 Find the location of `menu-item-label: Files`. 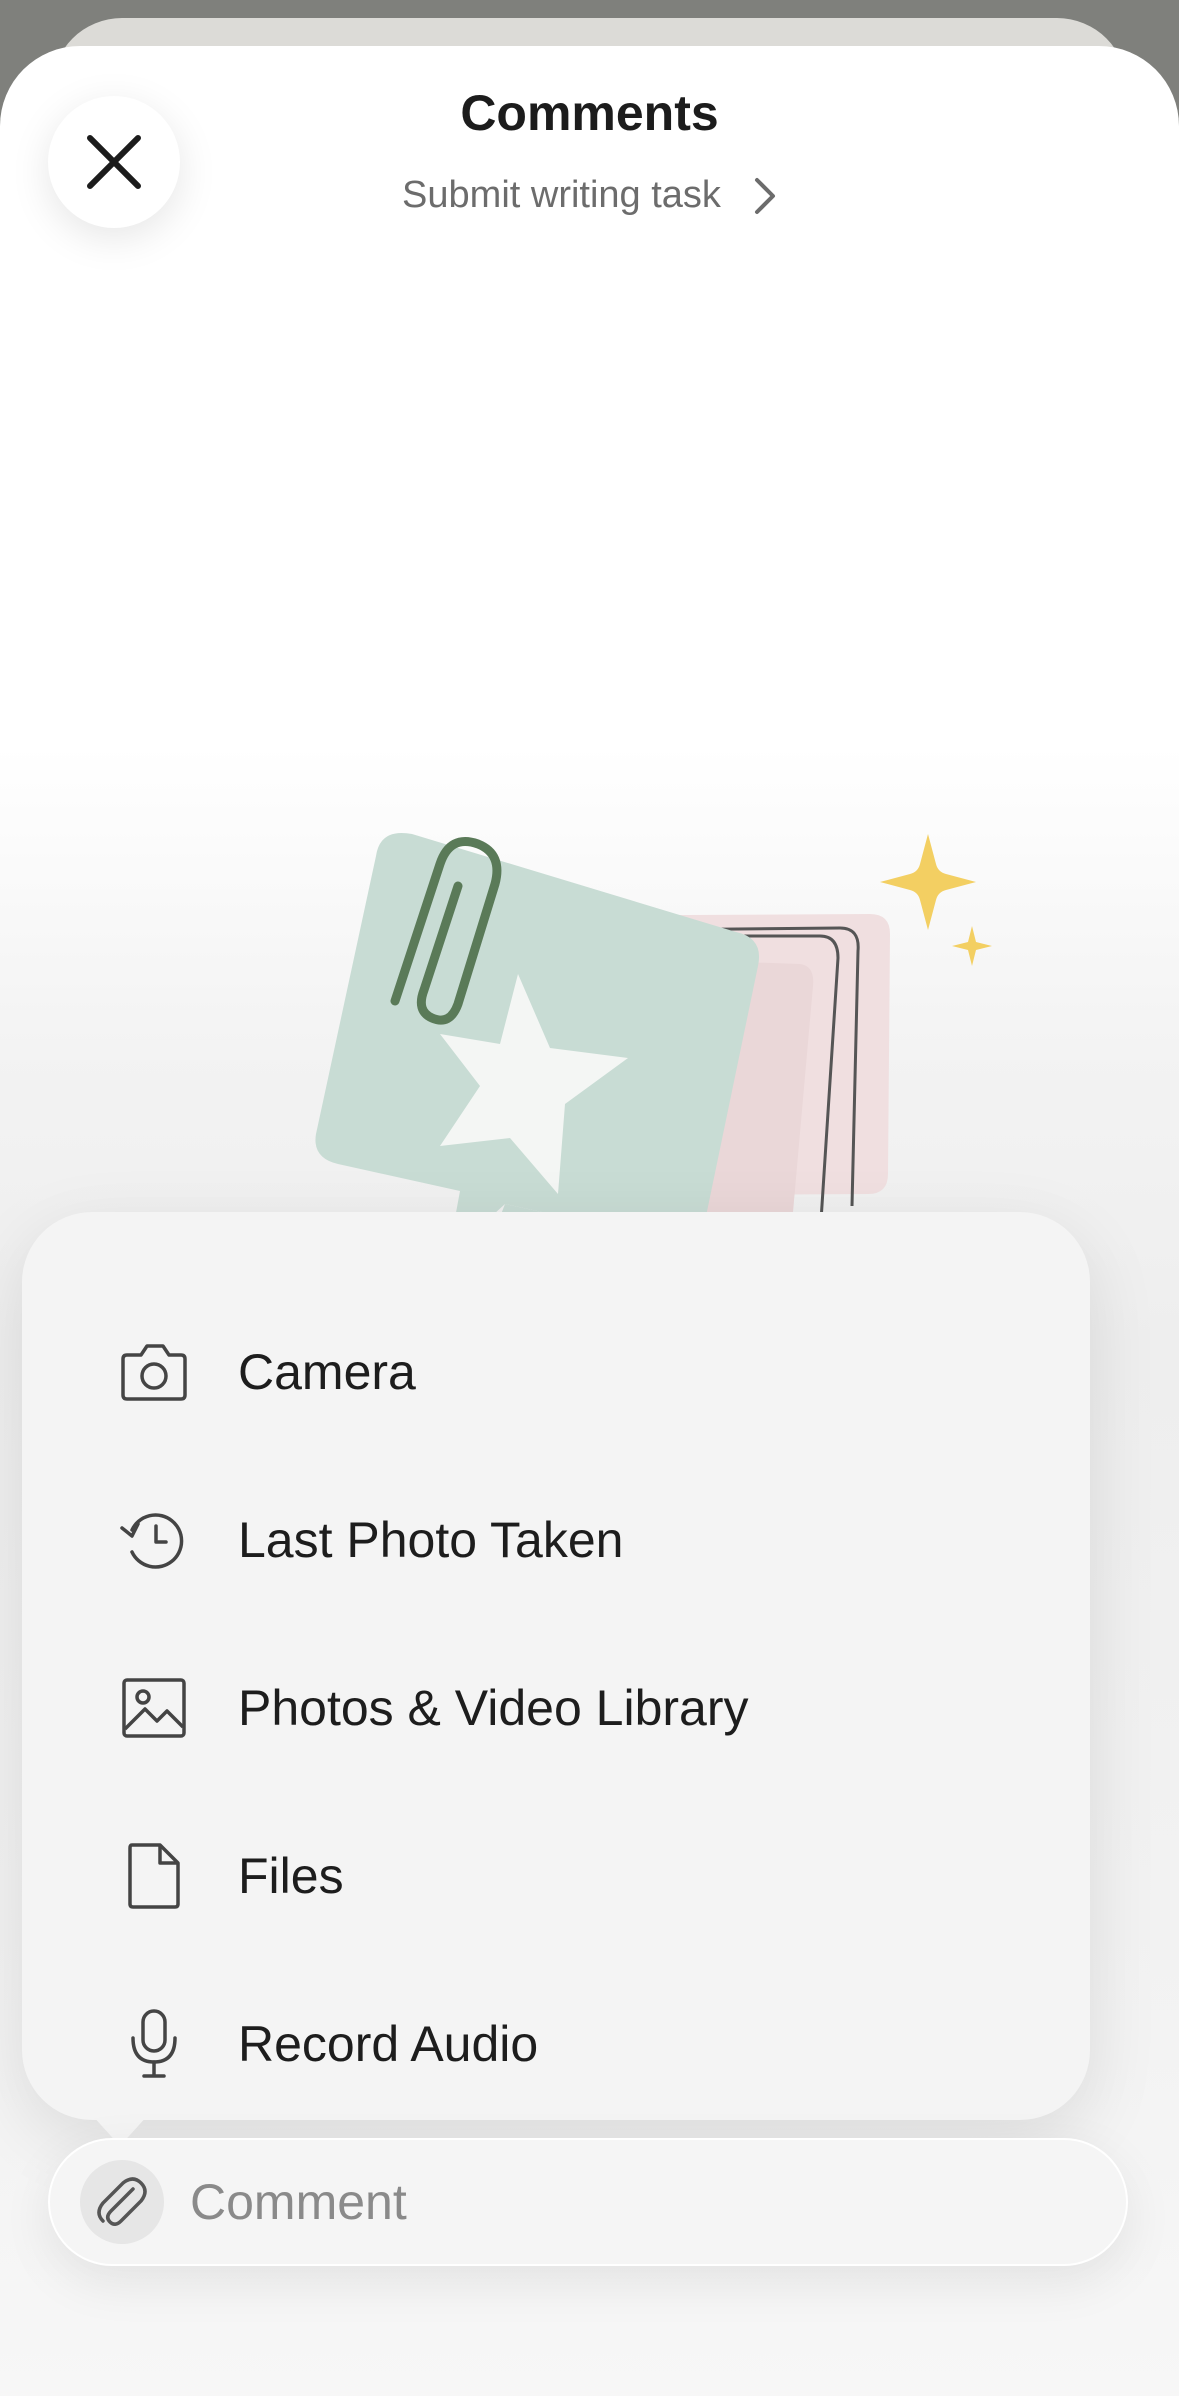

menu-item-label: Files is located at coordinates (291, 1876).